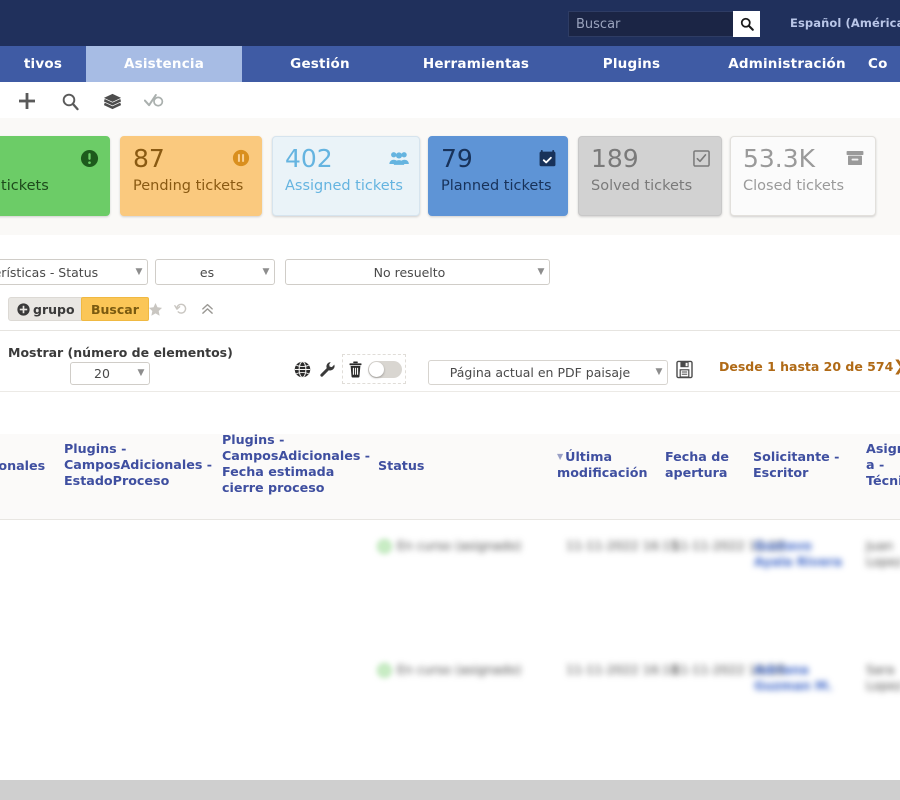 The image size is (900, 800). I want to click on validation-check-icon, so click(154, 101).